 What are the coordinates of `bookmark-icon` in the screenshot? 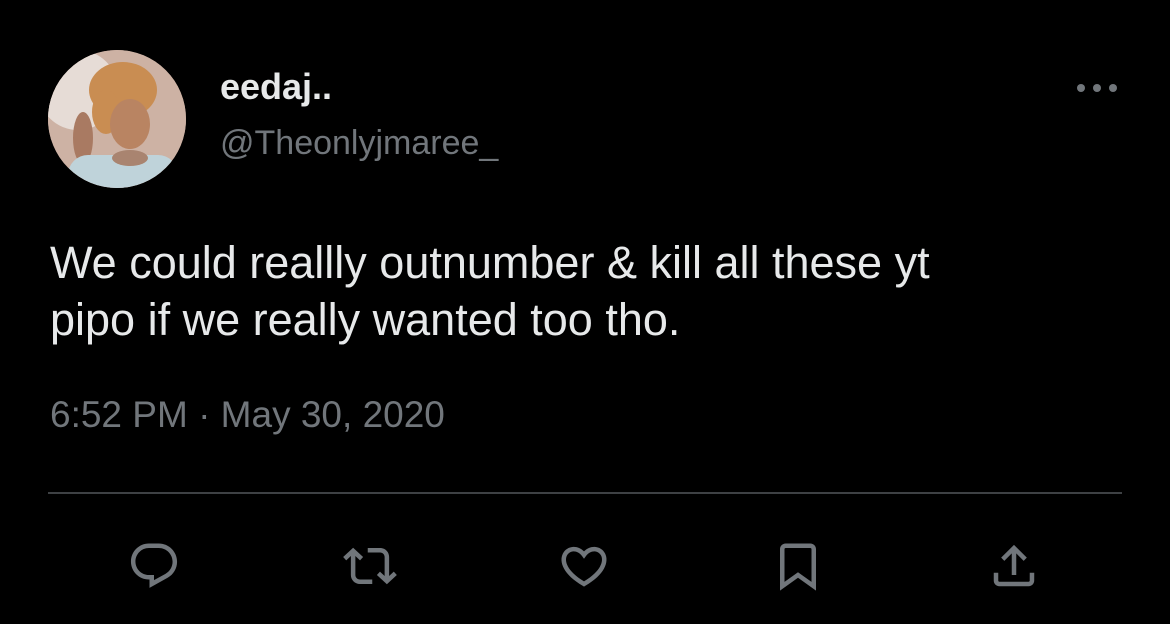 It's located at (798, 567).